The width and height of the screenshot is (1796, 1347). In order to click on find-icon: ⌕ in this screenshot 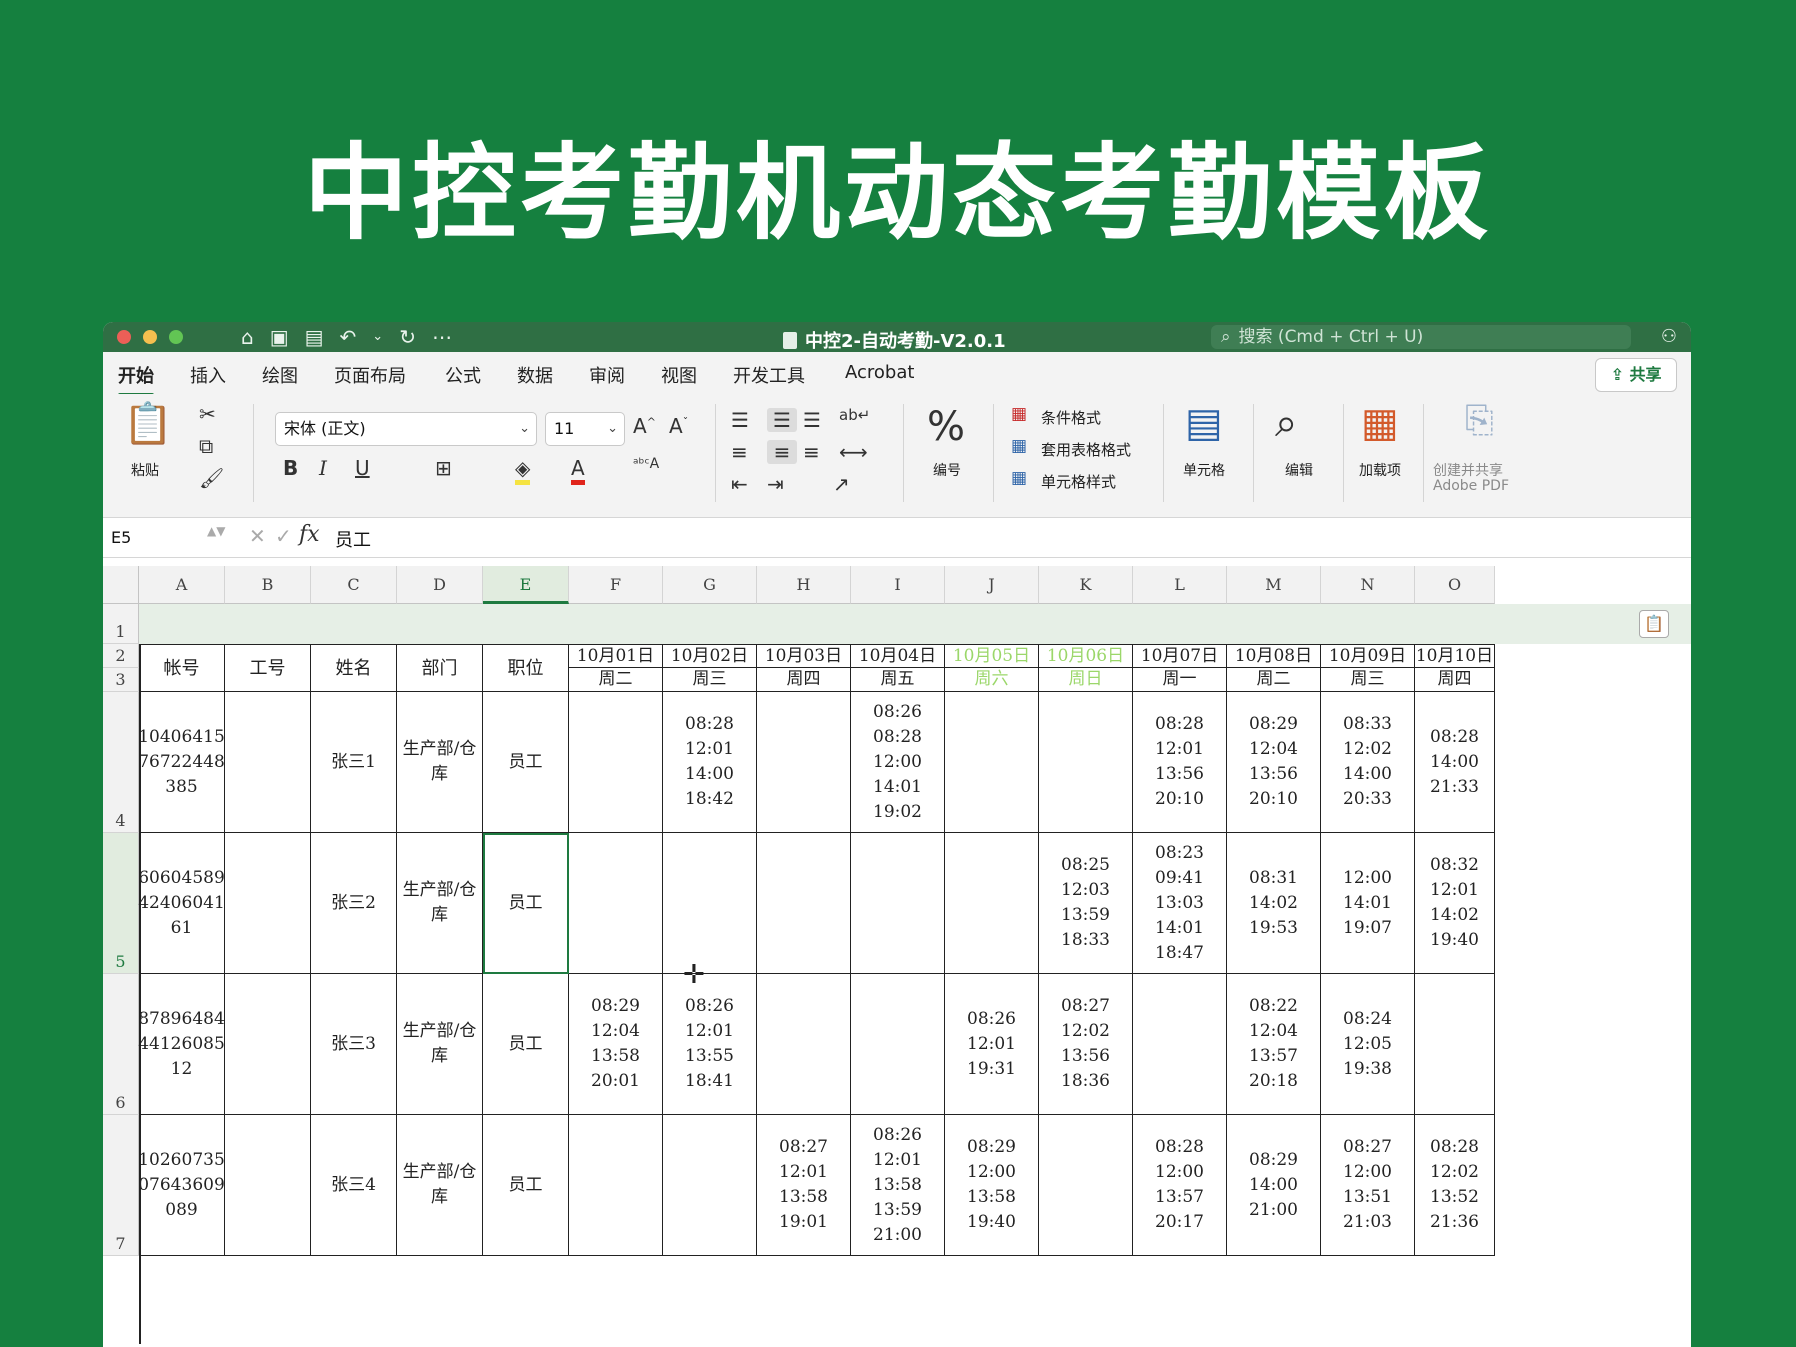, I will do `click(1286, 423)`.